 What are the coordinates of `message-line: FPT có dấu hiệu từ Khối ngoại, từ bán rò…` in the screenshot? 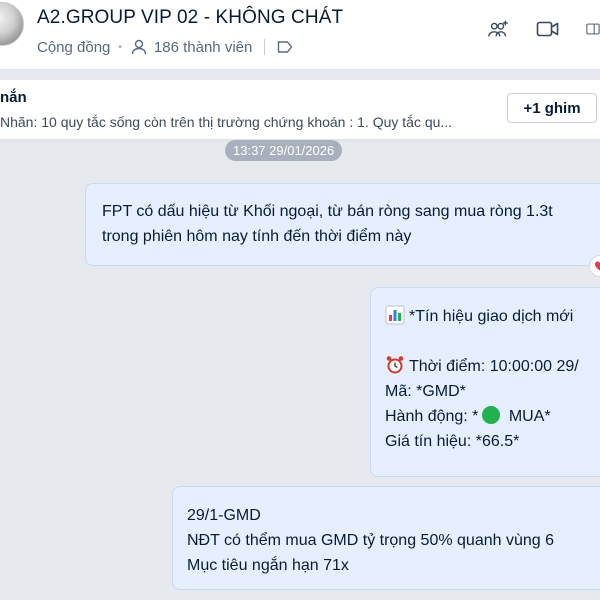 It's located at (327, 211).